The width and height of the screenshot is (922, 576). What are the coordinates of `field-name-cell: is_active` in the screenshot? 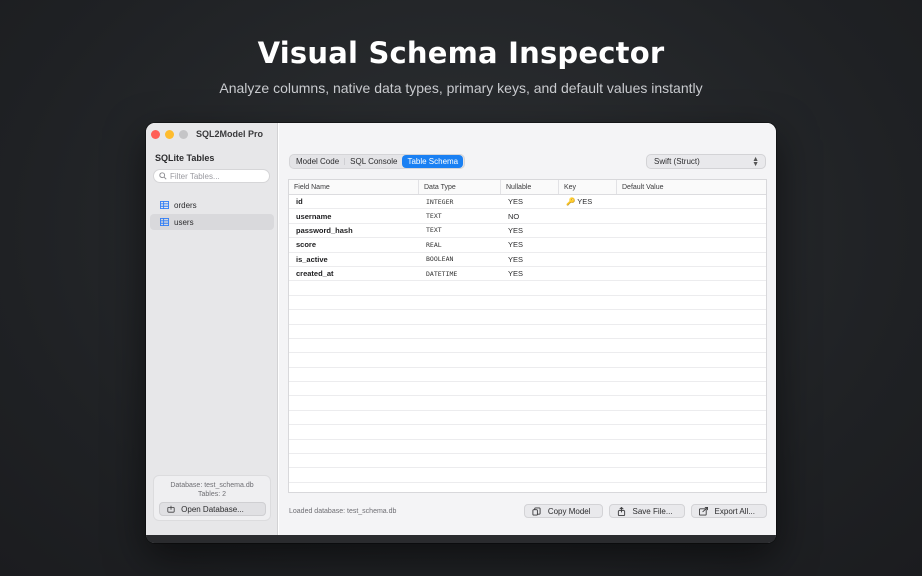 It's located at (312, 259).